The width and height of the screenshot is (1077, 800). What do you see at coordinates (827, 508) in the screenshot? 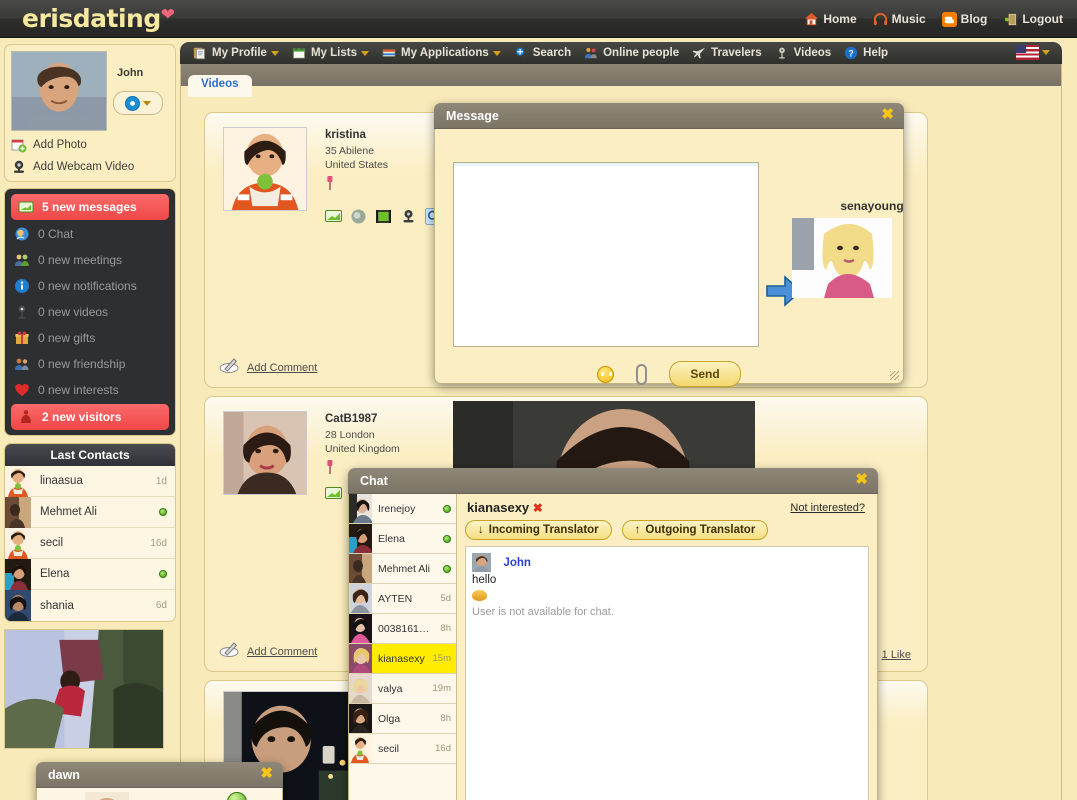
I see `not-interested-link: Not interested?` at bounding box center [827, 508].